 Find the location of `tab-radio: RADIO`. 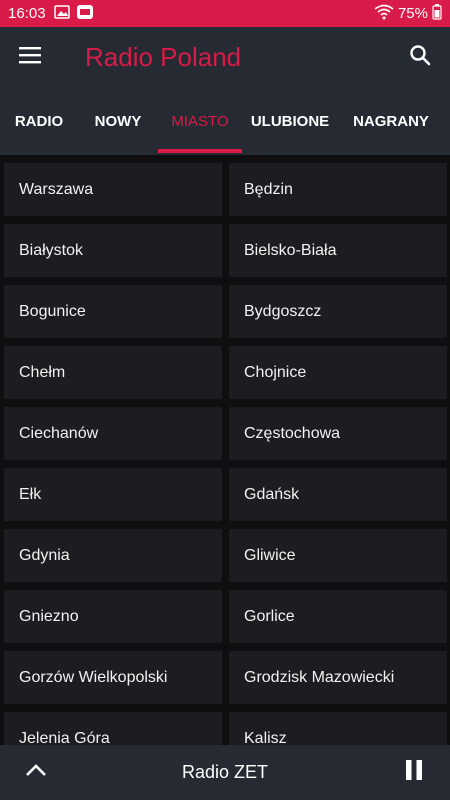

tab-radio: RADIO is located at coordinates (39, 121).